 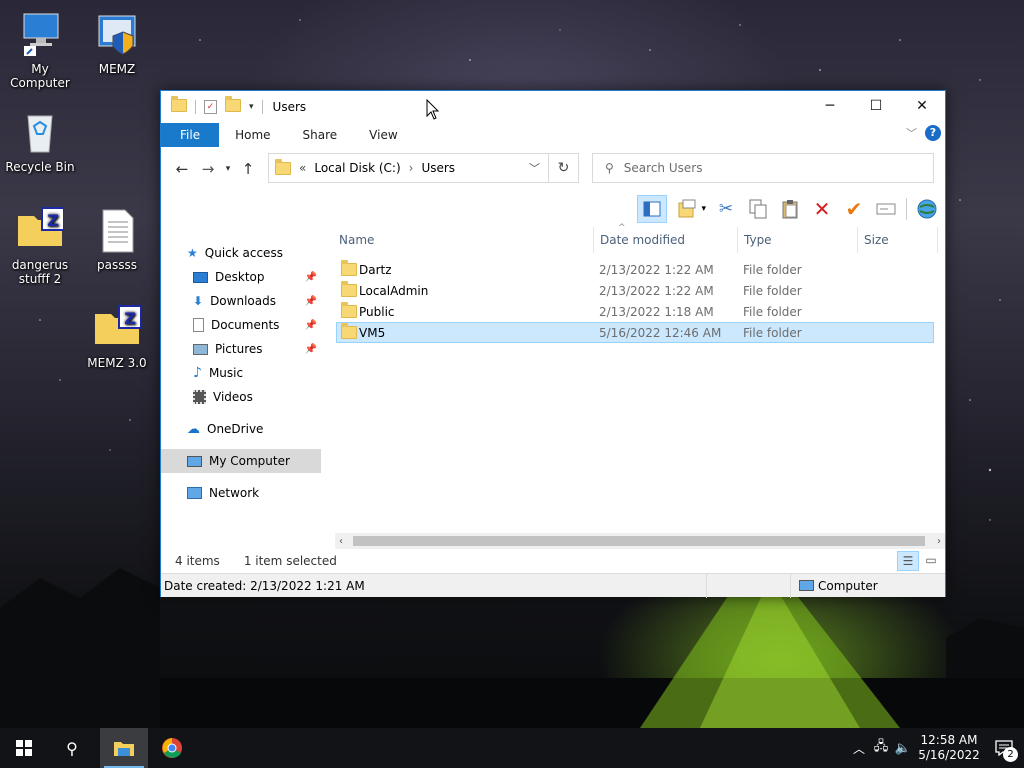 What do you see at coordinates (172, 748) in the screenshot?
I see `taskbar-chrome` at bounding box center [172, 748].